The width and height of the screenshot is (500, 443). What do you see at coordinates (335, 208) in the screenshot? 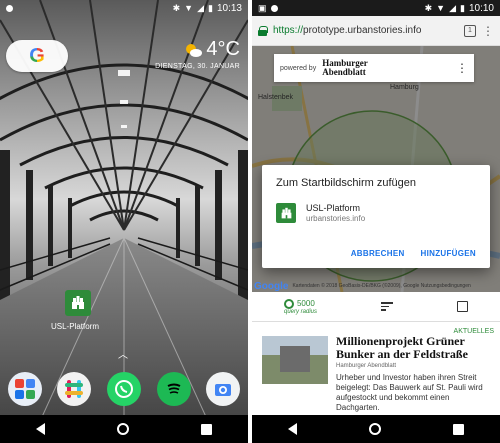
I see `dialog-app-name: USL-Platform` at bounding box center [335, 208].